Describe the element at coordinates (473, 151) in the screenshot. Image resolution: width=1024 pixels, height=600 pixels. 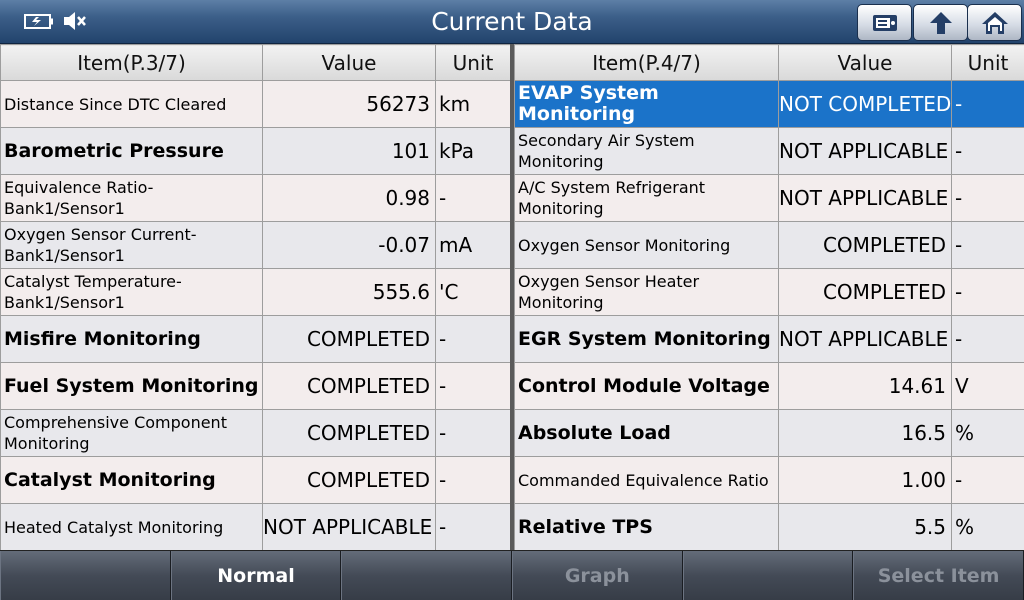
I see `row-unit: kPa` at that location.